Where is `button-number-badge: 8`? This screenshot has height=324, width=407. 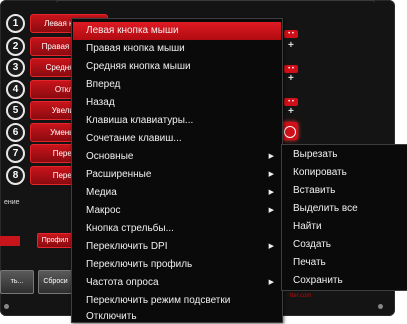 button-number-badge: 8 is located at coordinates (15, 175).